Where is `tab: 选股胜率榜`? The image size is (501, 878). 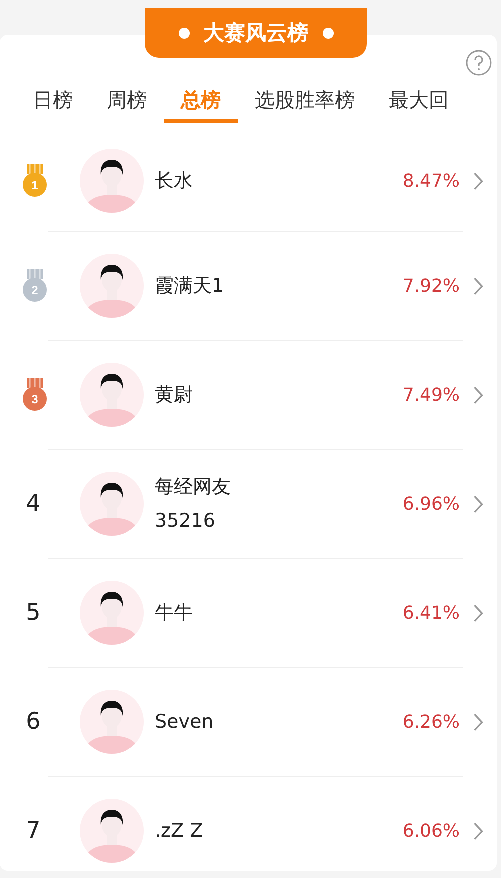
tab: 选股胜率榜 is located at coordinates (305, 104).